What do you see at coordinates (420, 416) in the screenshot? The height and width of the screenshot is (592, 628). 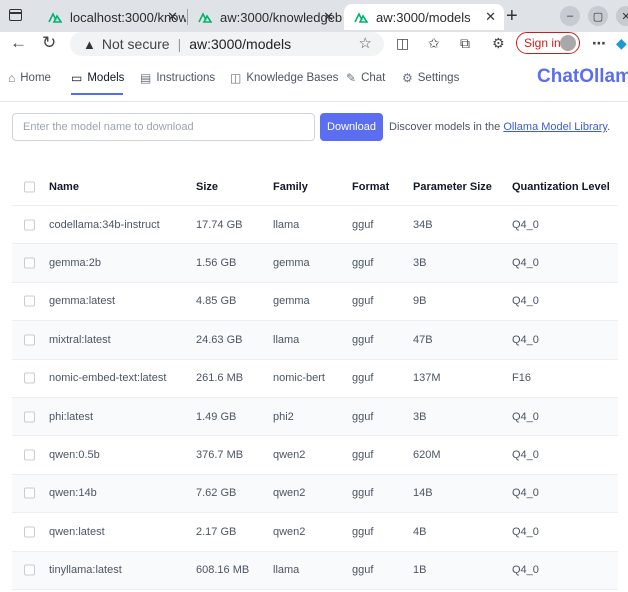 I see `parameter-size-cell: 3B` at bounding box center [420, 416].